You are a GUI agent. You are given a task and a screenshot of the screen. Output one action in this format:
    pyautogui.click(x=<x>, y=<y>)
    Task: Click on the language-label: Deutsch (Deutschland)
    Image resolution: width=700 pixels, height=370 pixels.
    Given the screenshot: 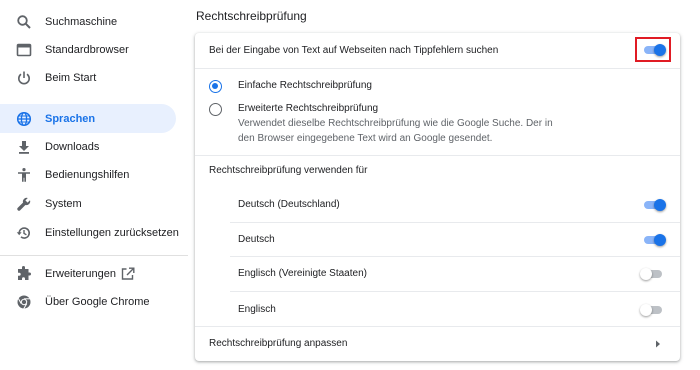 What is the action you would take?
    pyautogui.click(x=289, y=204)
    